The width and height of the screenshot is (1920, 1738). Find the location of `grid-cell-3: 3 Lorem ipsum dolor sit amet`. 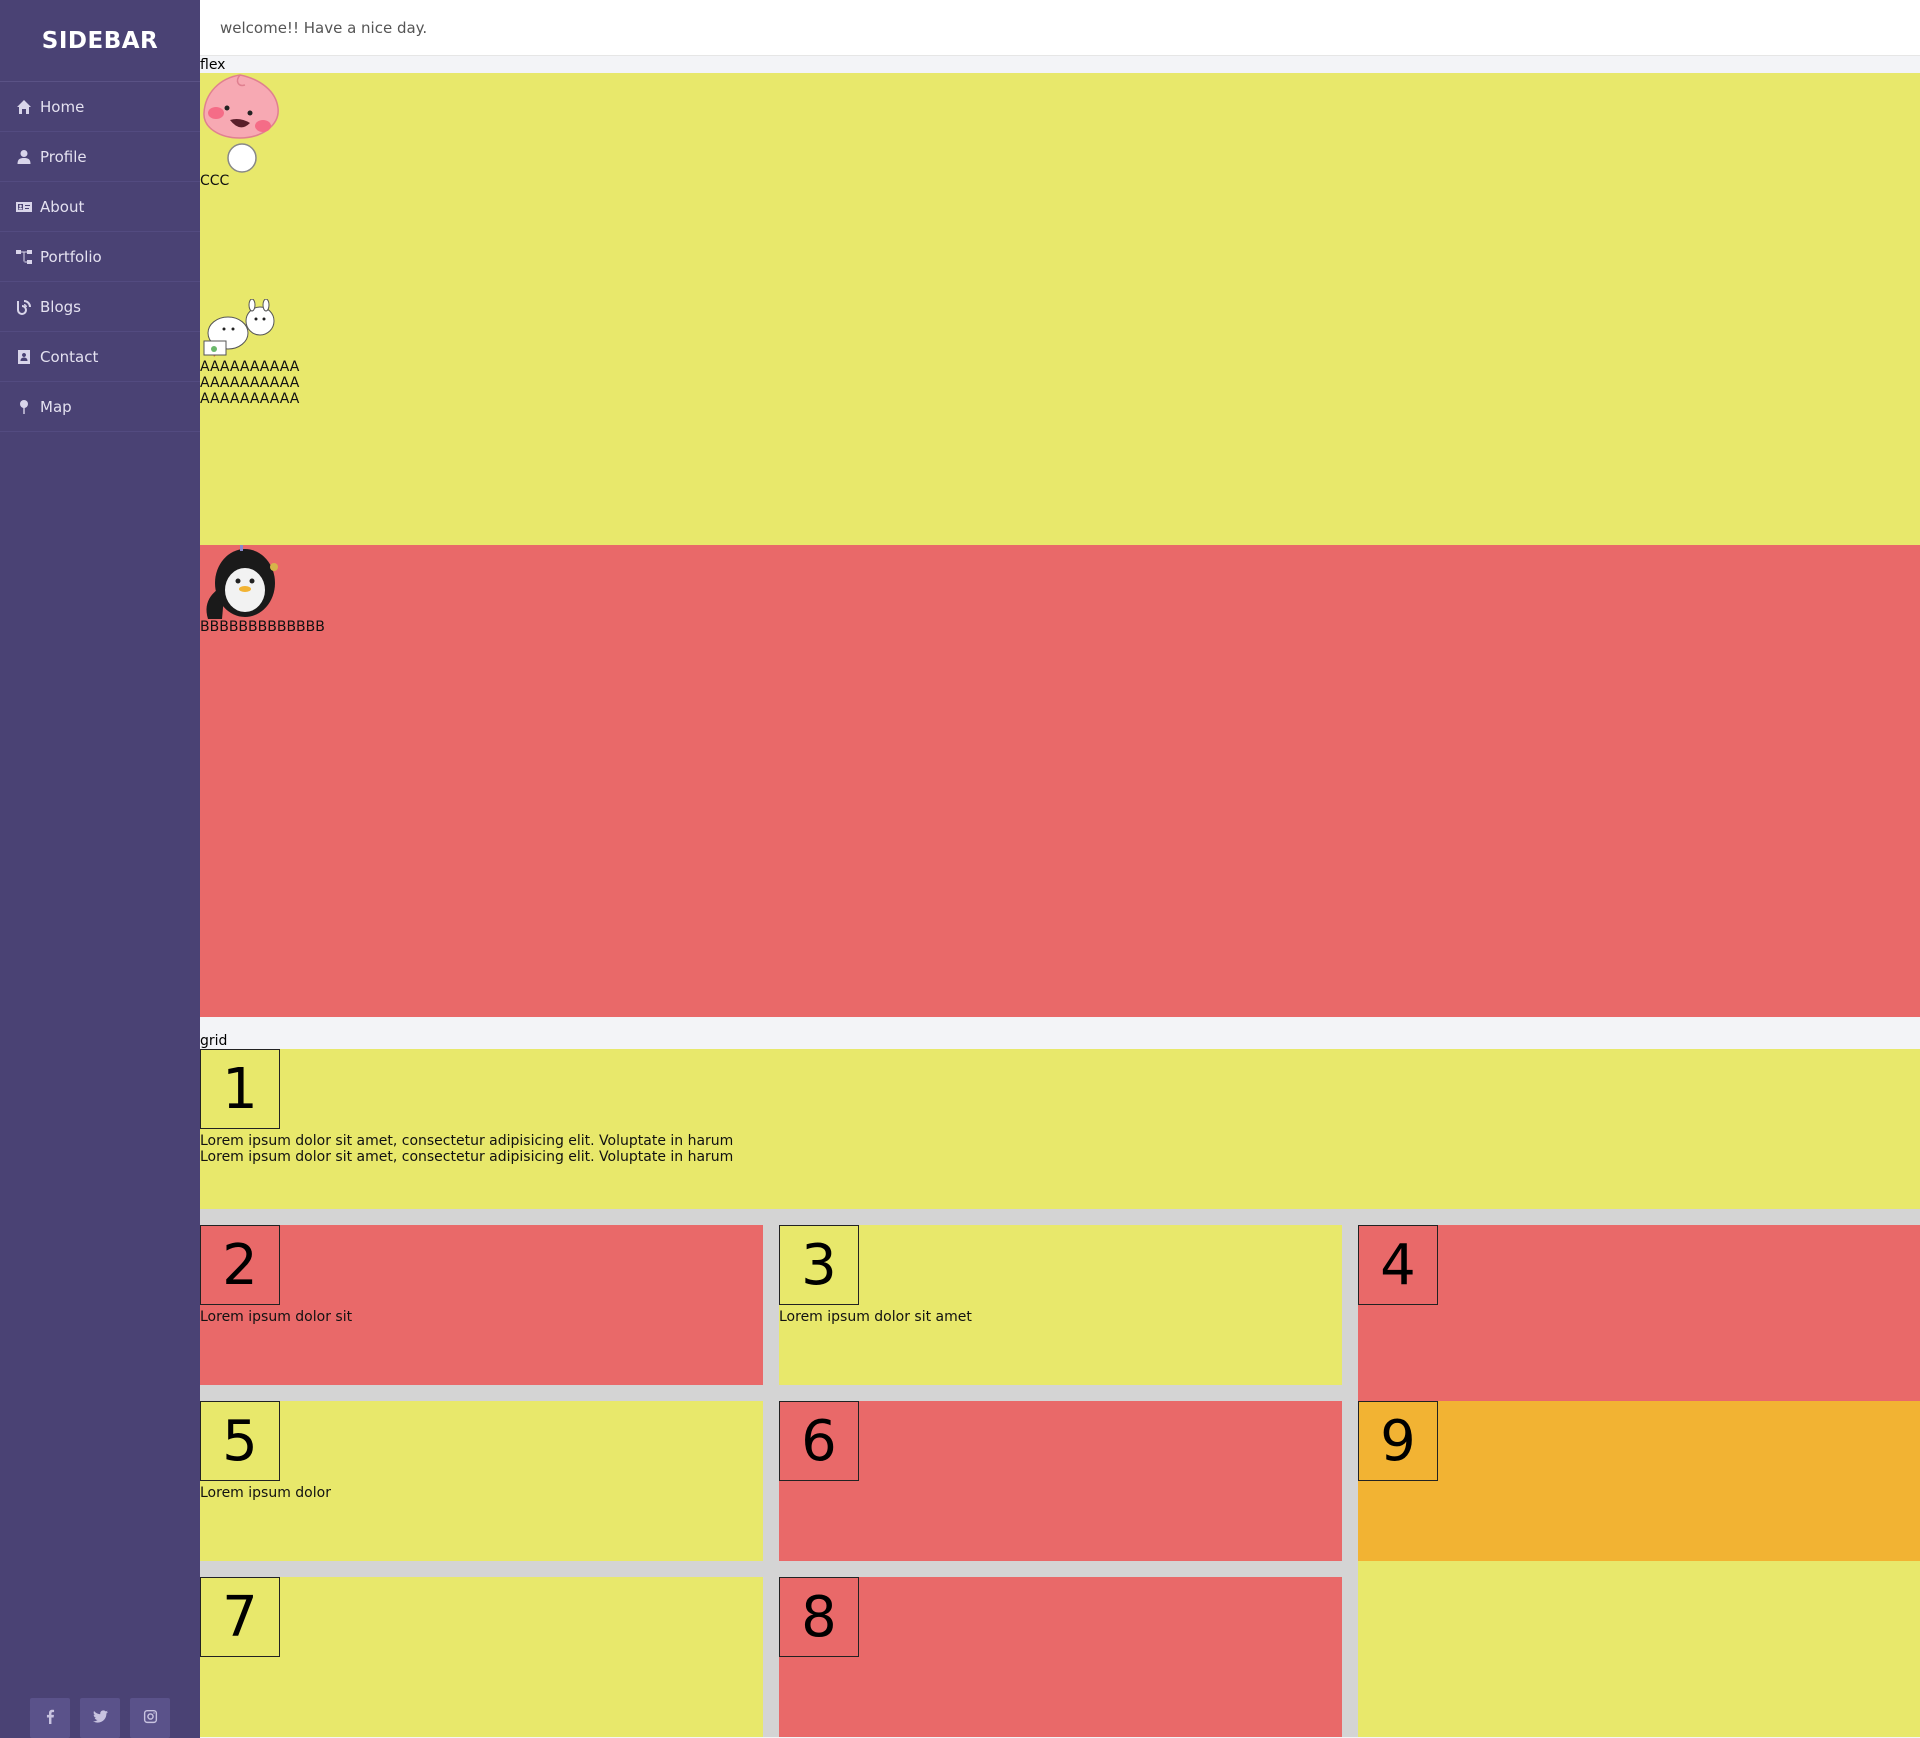

grid-cell-3: 3 Lorem ipsum dolor sit amet is located at coordinates (1060, 1305).